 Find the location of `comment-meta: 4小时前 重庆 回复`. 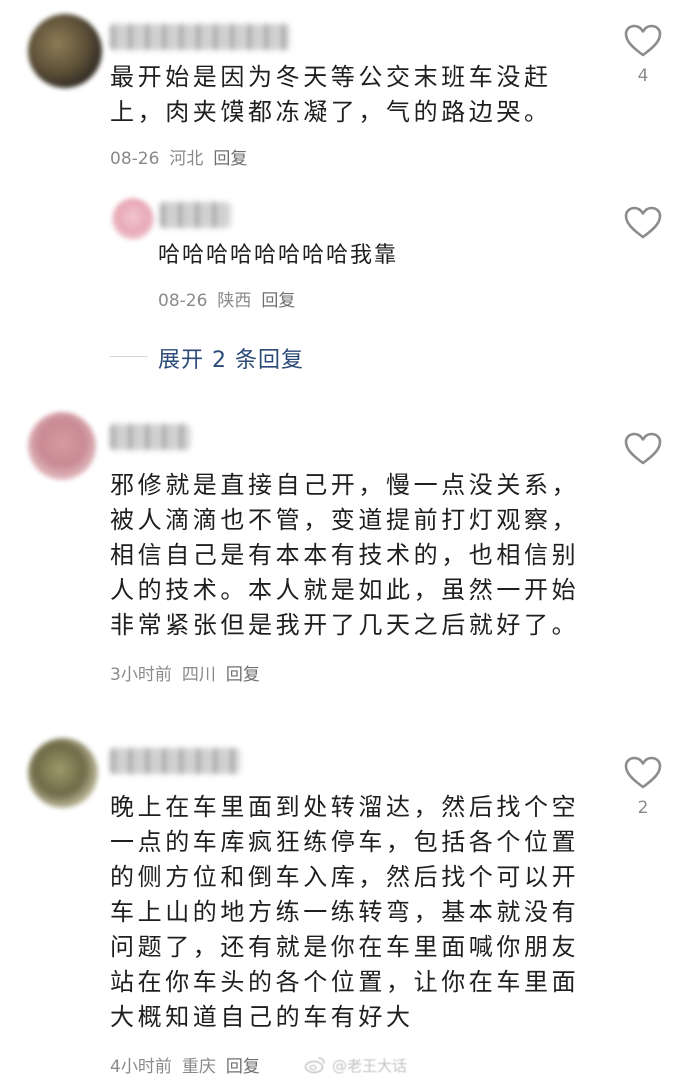

comment-meta: 4小时前 重庆 回复 is located at coordinates (190, 1064).